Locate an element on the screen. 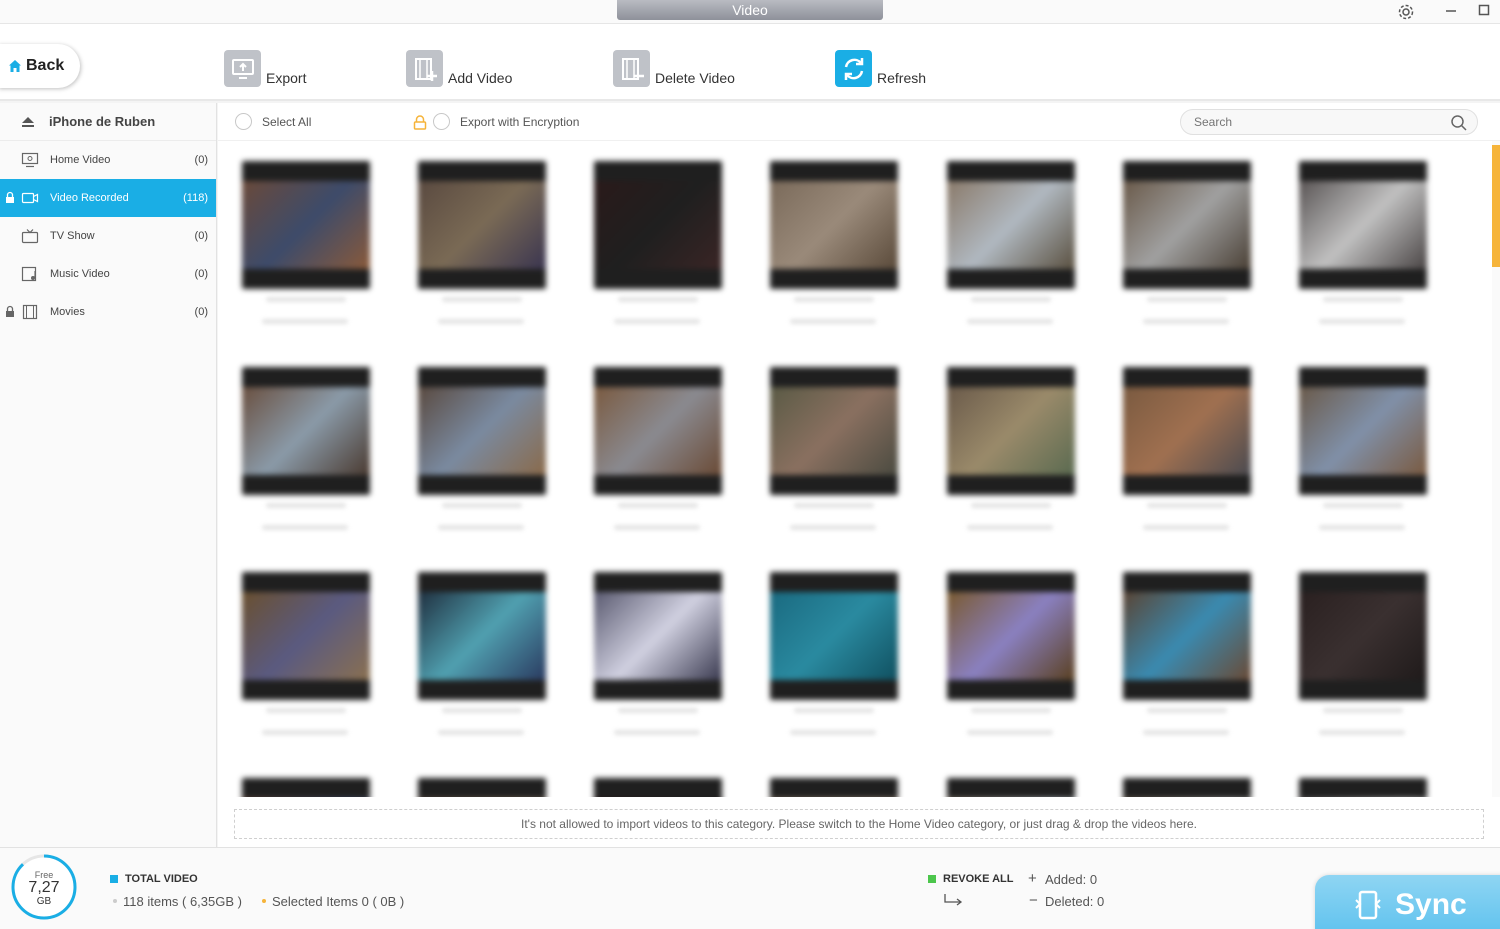 The image size is (1500, 929). sync-label: Sync is located at coordinates (1431, 904).